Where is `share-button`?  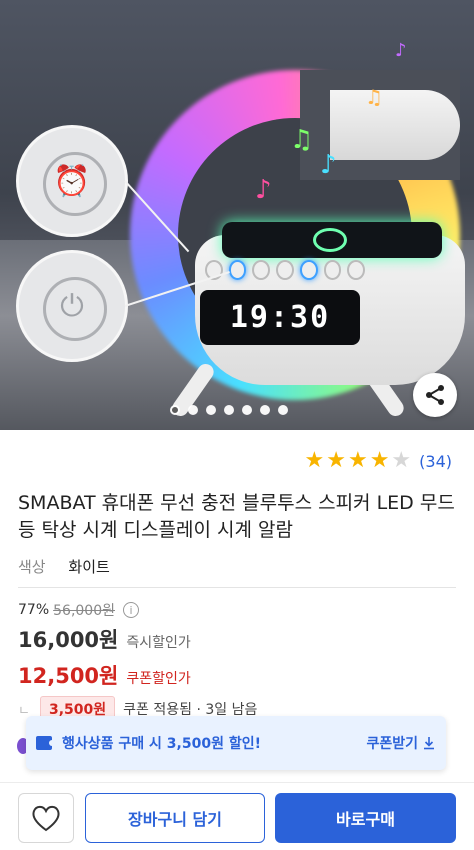 share-button is located at coordinates (435, 395).